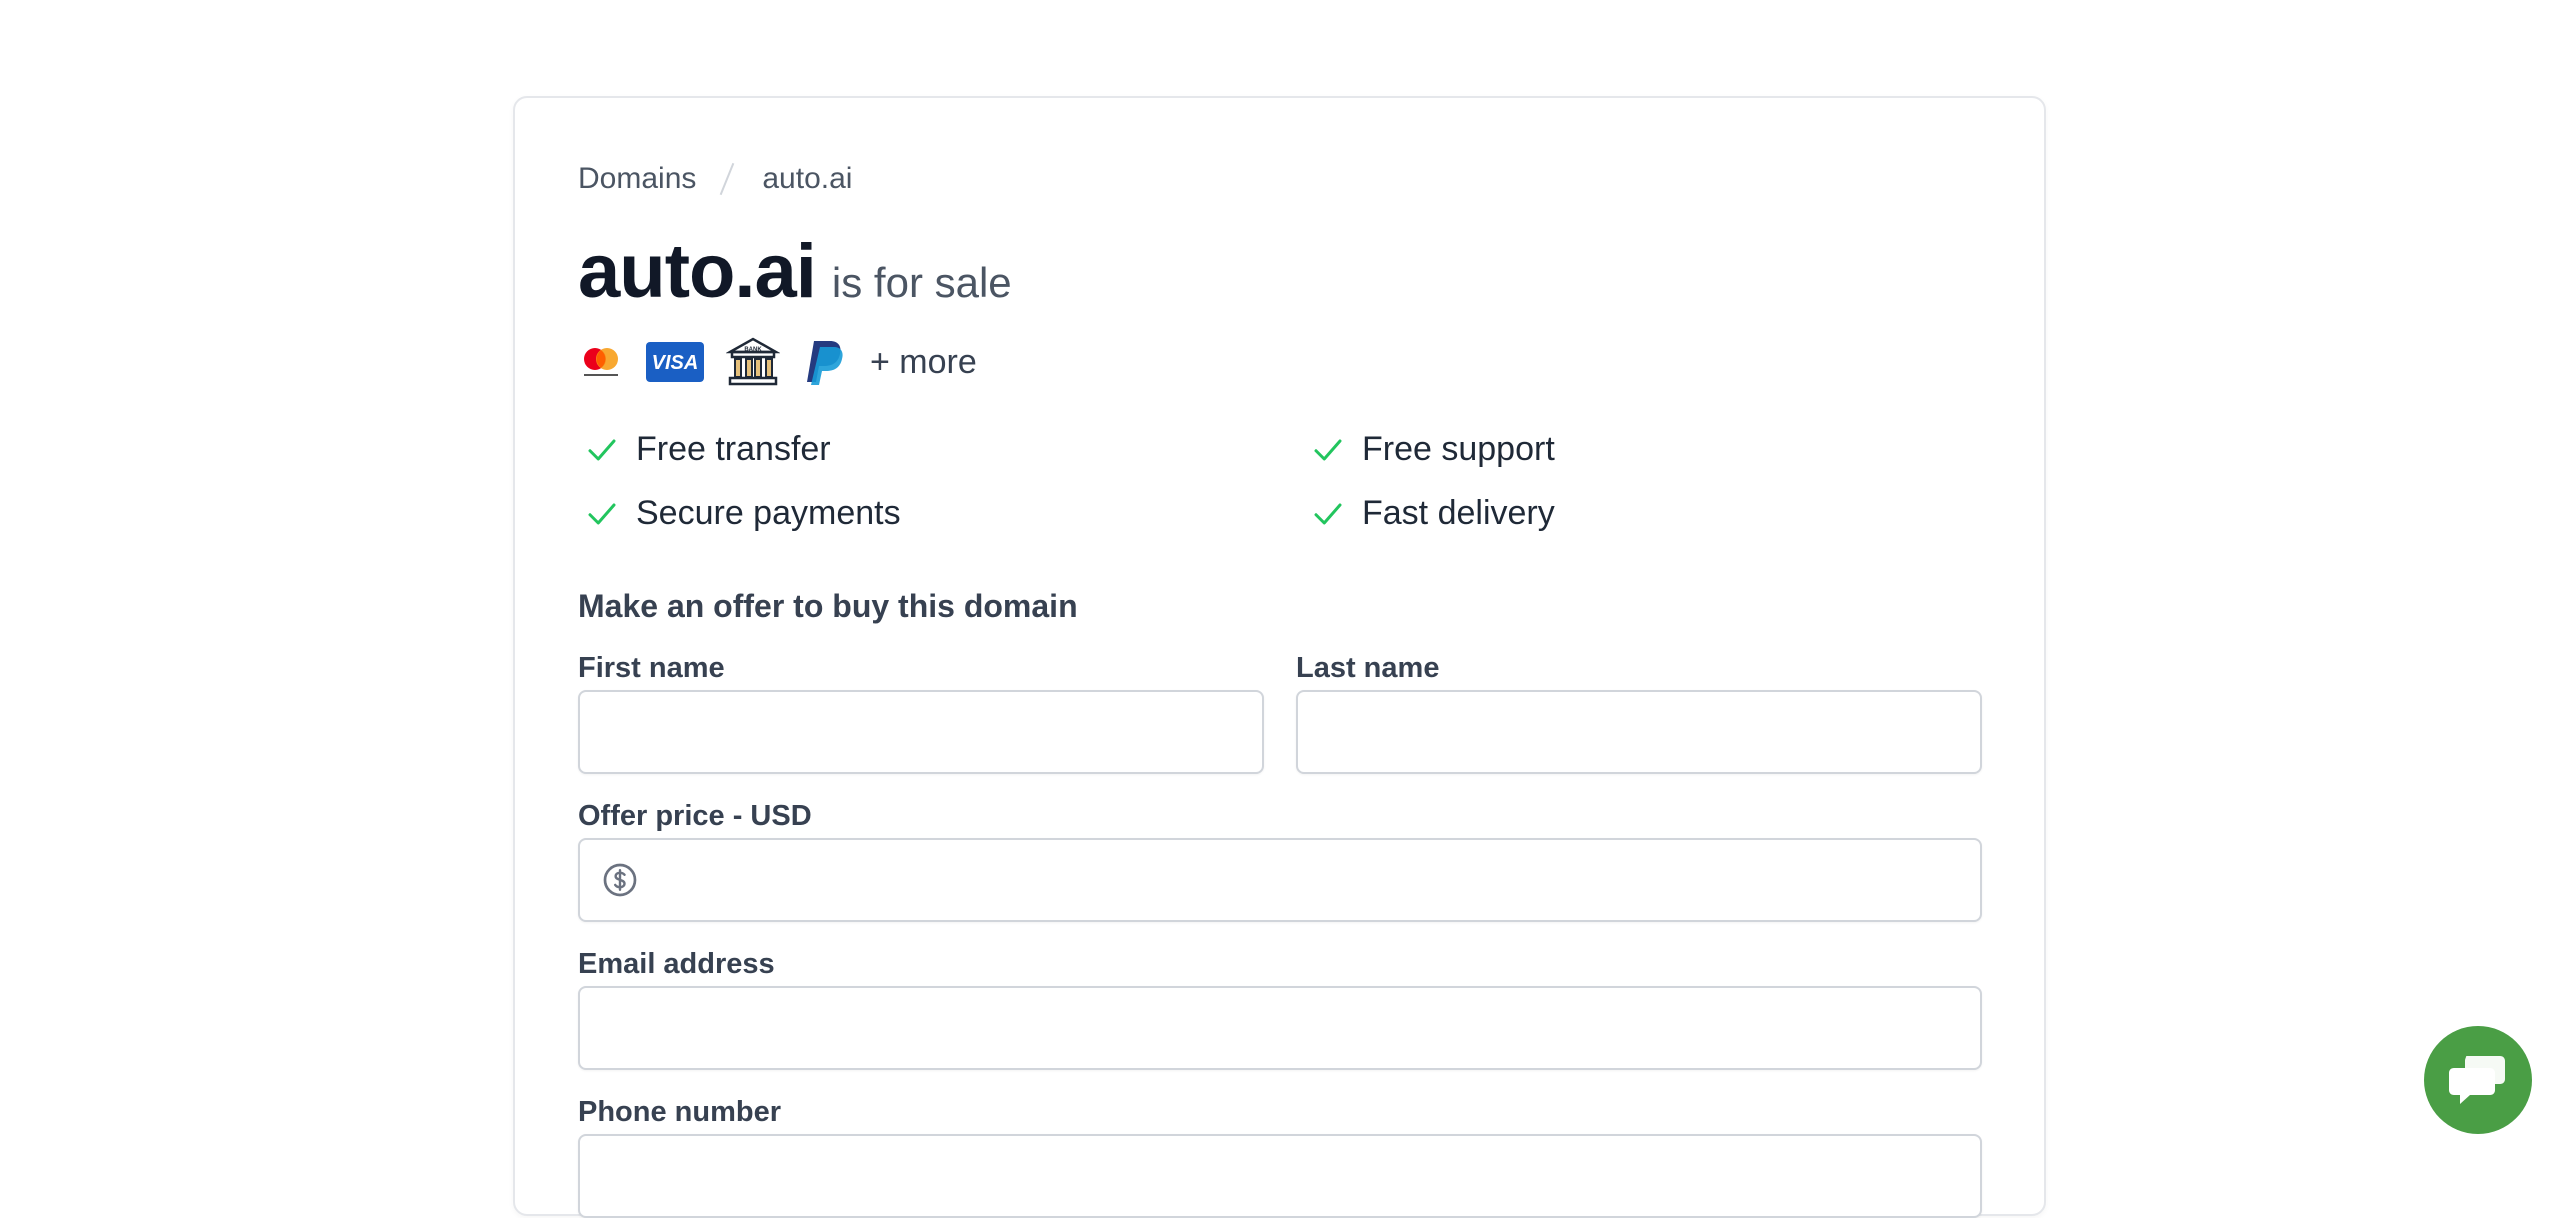 This screenshot has width=2560, height=1218. I want to click on phone-input, so click(1280, 1176).